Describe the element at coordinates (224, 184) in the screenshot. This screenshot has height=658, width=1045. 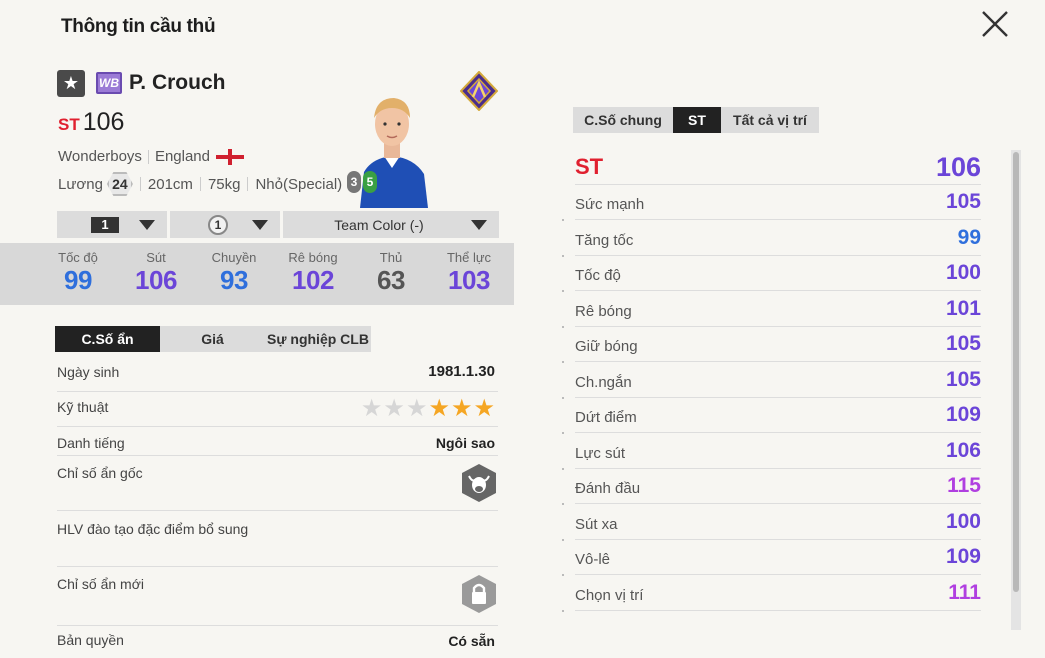
I see `weight-value: 75kg` at that location.